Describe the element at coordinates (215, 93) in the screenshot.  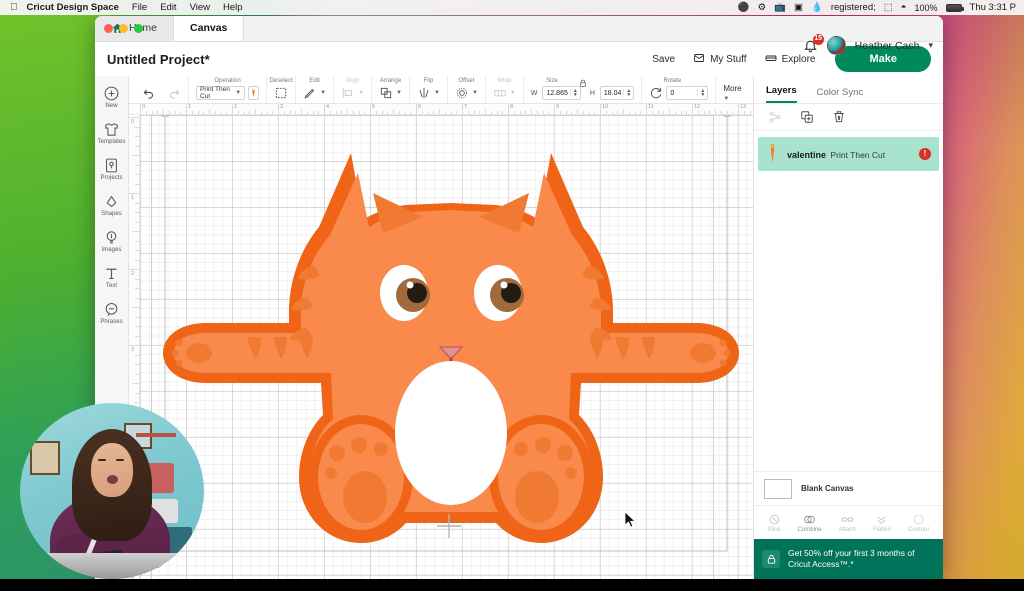
I see `operation-value: Print Then Cut` at that location.